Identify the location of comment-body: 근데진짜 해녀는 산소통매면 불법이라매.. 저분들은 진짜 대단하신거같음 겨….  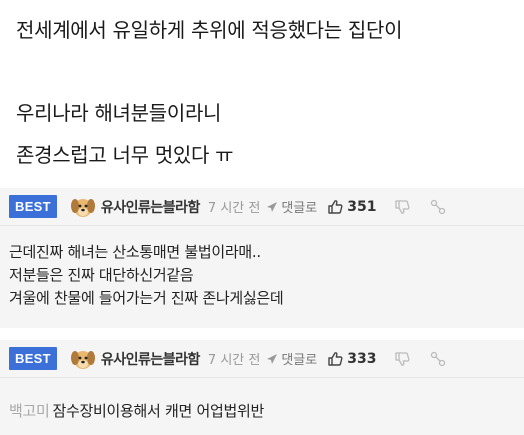
(146, 275).